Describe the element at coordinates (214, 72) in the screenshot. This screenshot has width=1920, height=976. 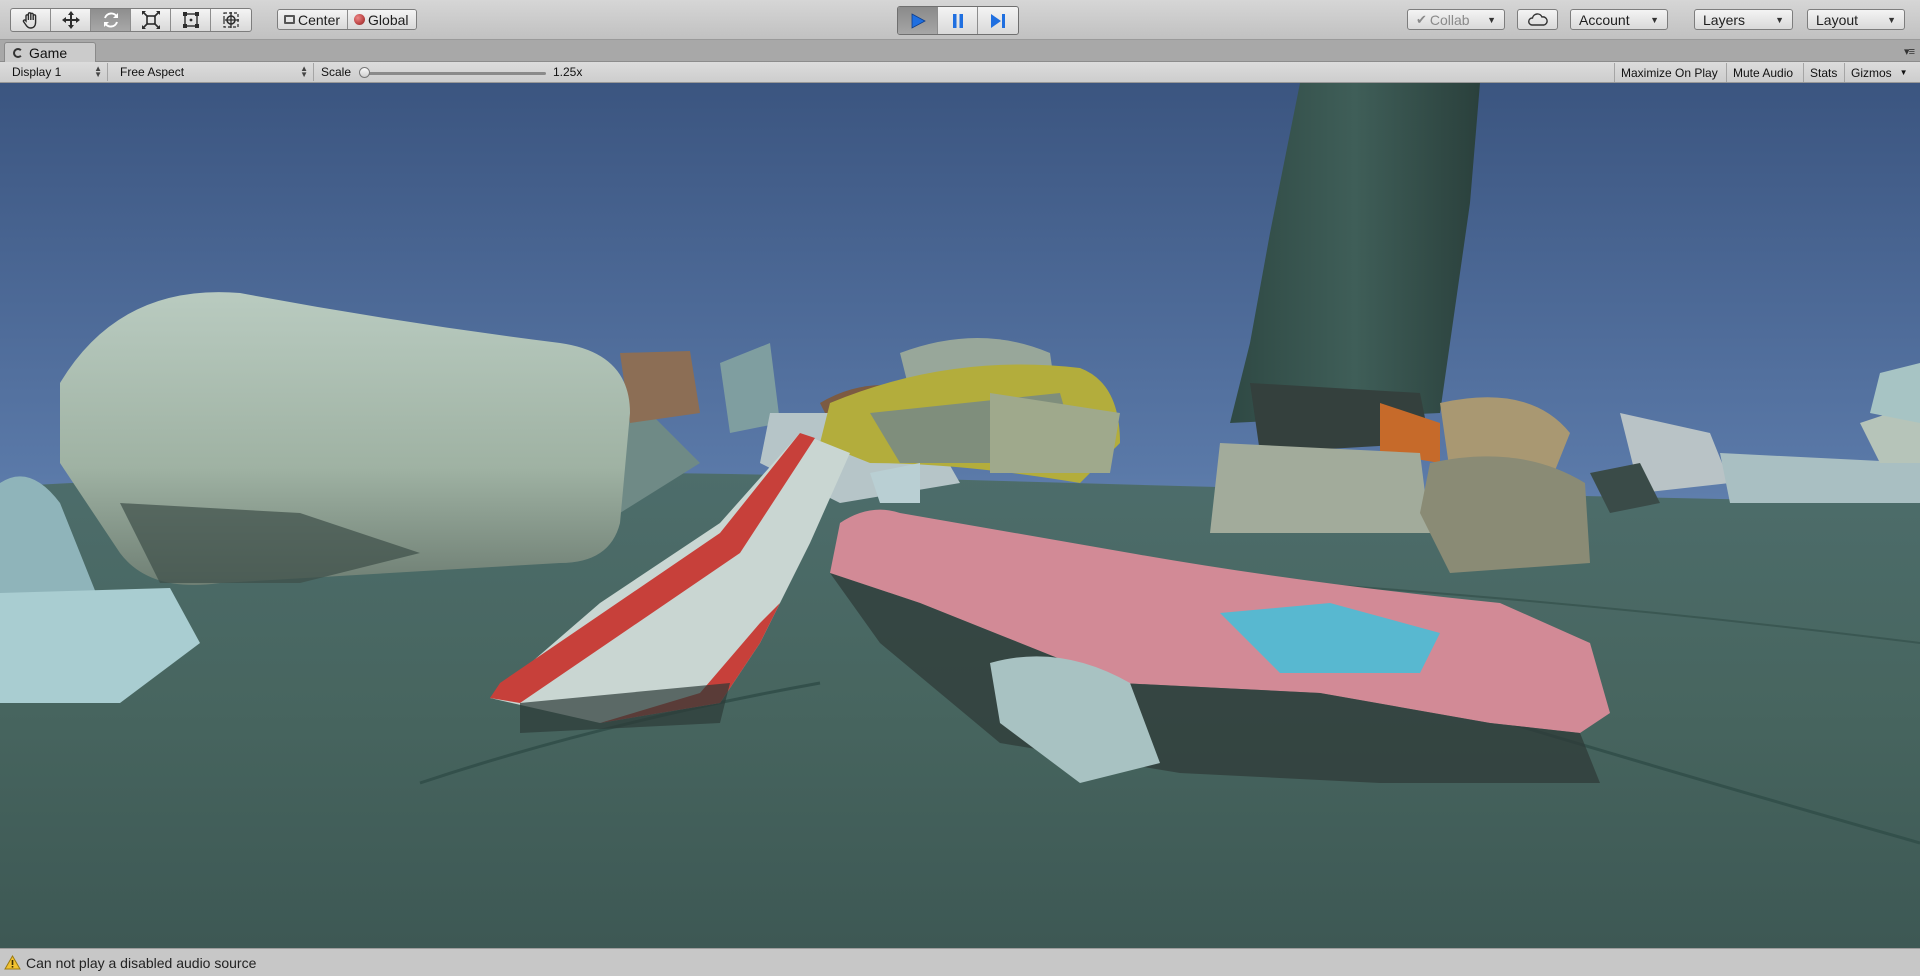
I see `aspect-dropdown: Free Aspect ▲ ▼` at that location.